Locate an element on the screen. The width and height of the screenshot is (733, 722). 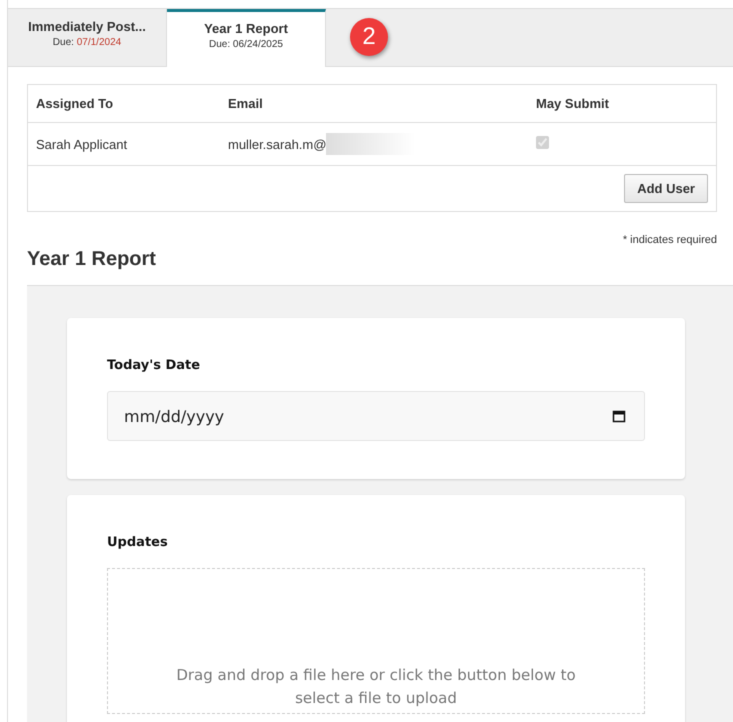
step-badge: 2 is located at coordinates (369, 37).